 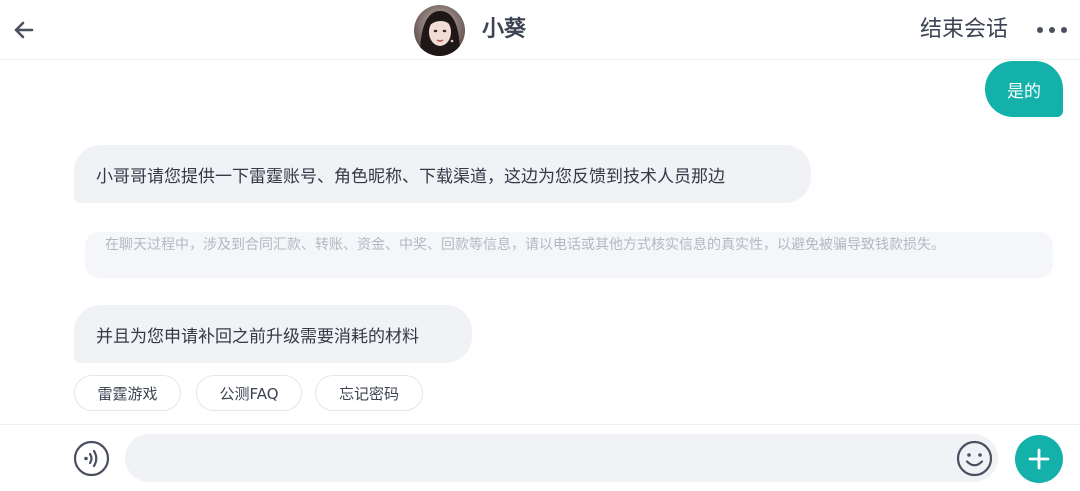 I want to click on agent-name: 小葵, so click(x=504, y=29).